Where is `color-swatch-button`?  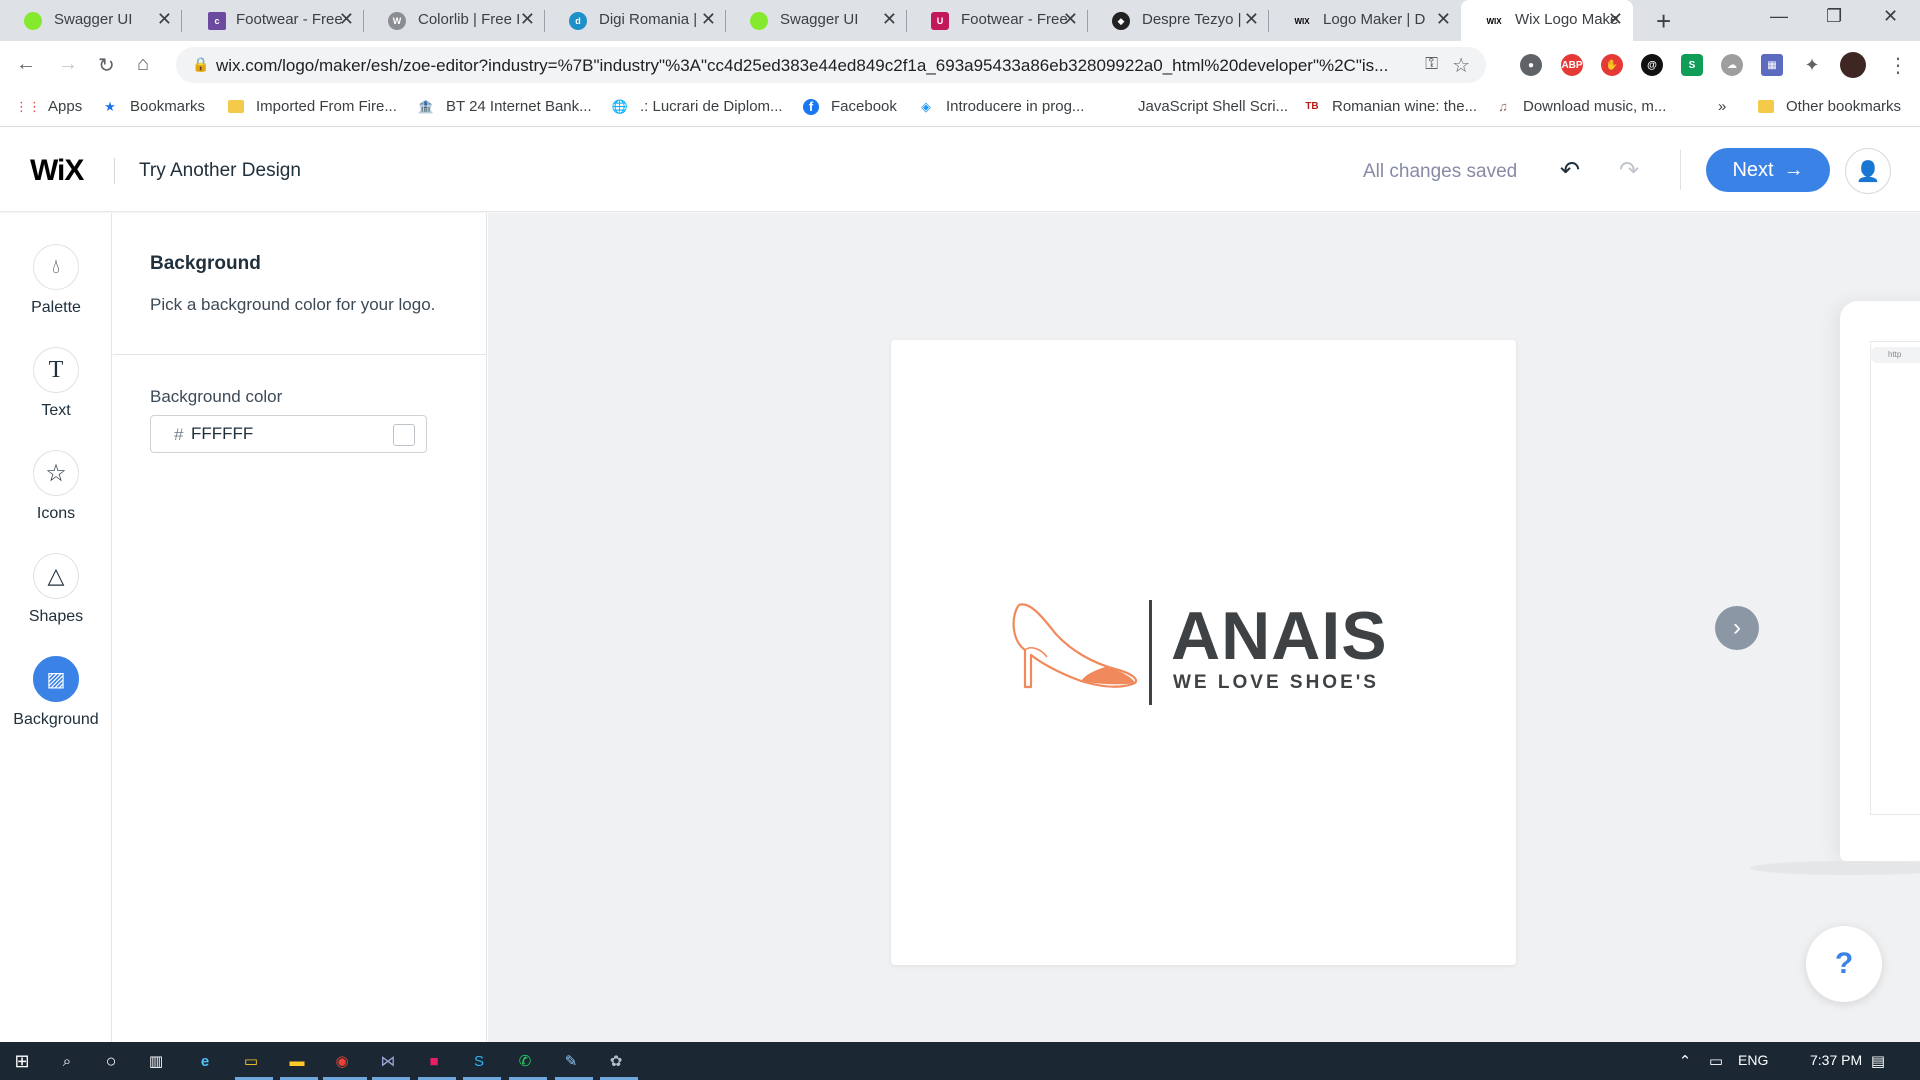
color-swatch-button is located at coordinates (404, 435).